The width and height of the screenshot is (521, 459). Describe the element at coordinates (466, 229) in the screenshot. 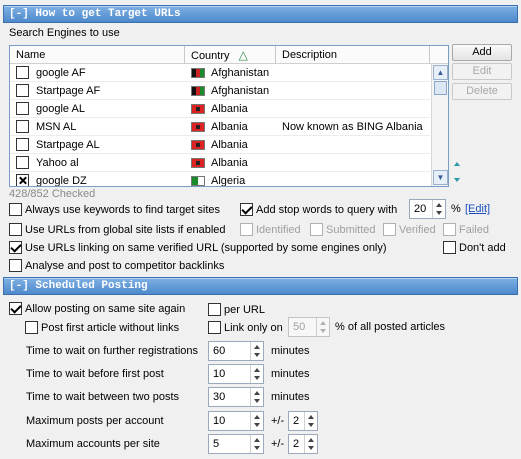

I see `global-failed-checkbox: Failed` at that location.